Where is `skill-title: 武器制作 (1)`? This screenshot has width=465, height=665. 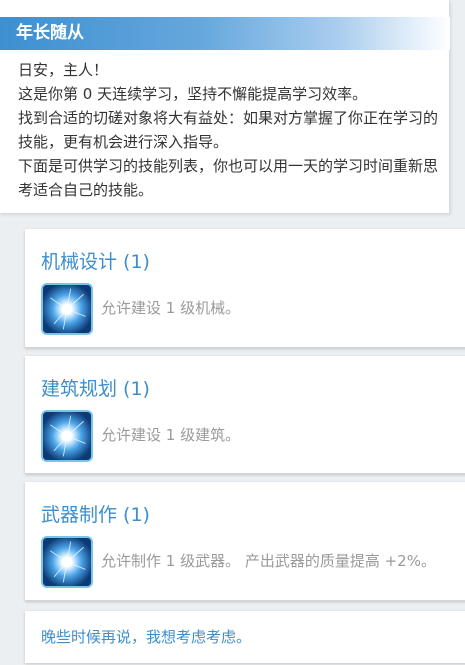
skill-title: 武器制作 (1) is located at coordinates (95, 515).